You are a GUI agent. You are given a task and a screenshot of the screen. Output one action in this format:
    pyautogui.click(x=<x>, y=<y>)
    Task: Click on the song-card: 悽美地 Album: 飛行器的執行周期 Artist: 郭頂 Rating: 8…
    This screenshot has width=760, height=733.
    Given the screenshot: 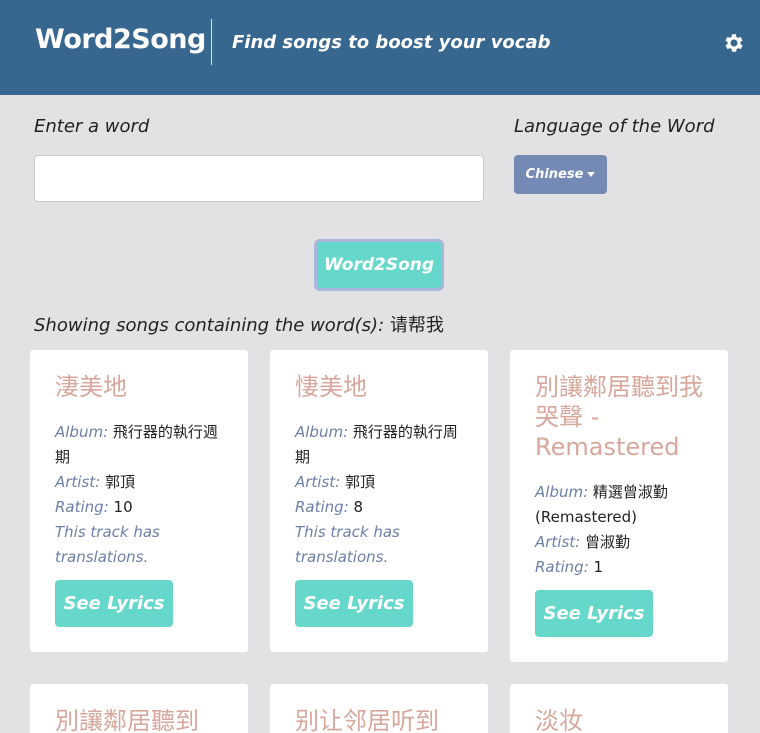 What is the action you would take?
    pyautogui.click(x=379, y=501)
    